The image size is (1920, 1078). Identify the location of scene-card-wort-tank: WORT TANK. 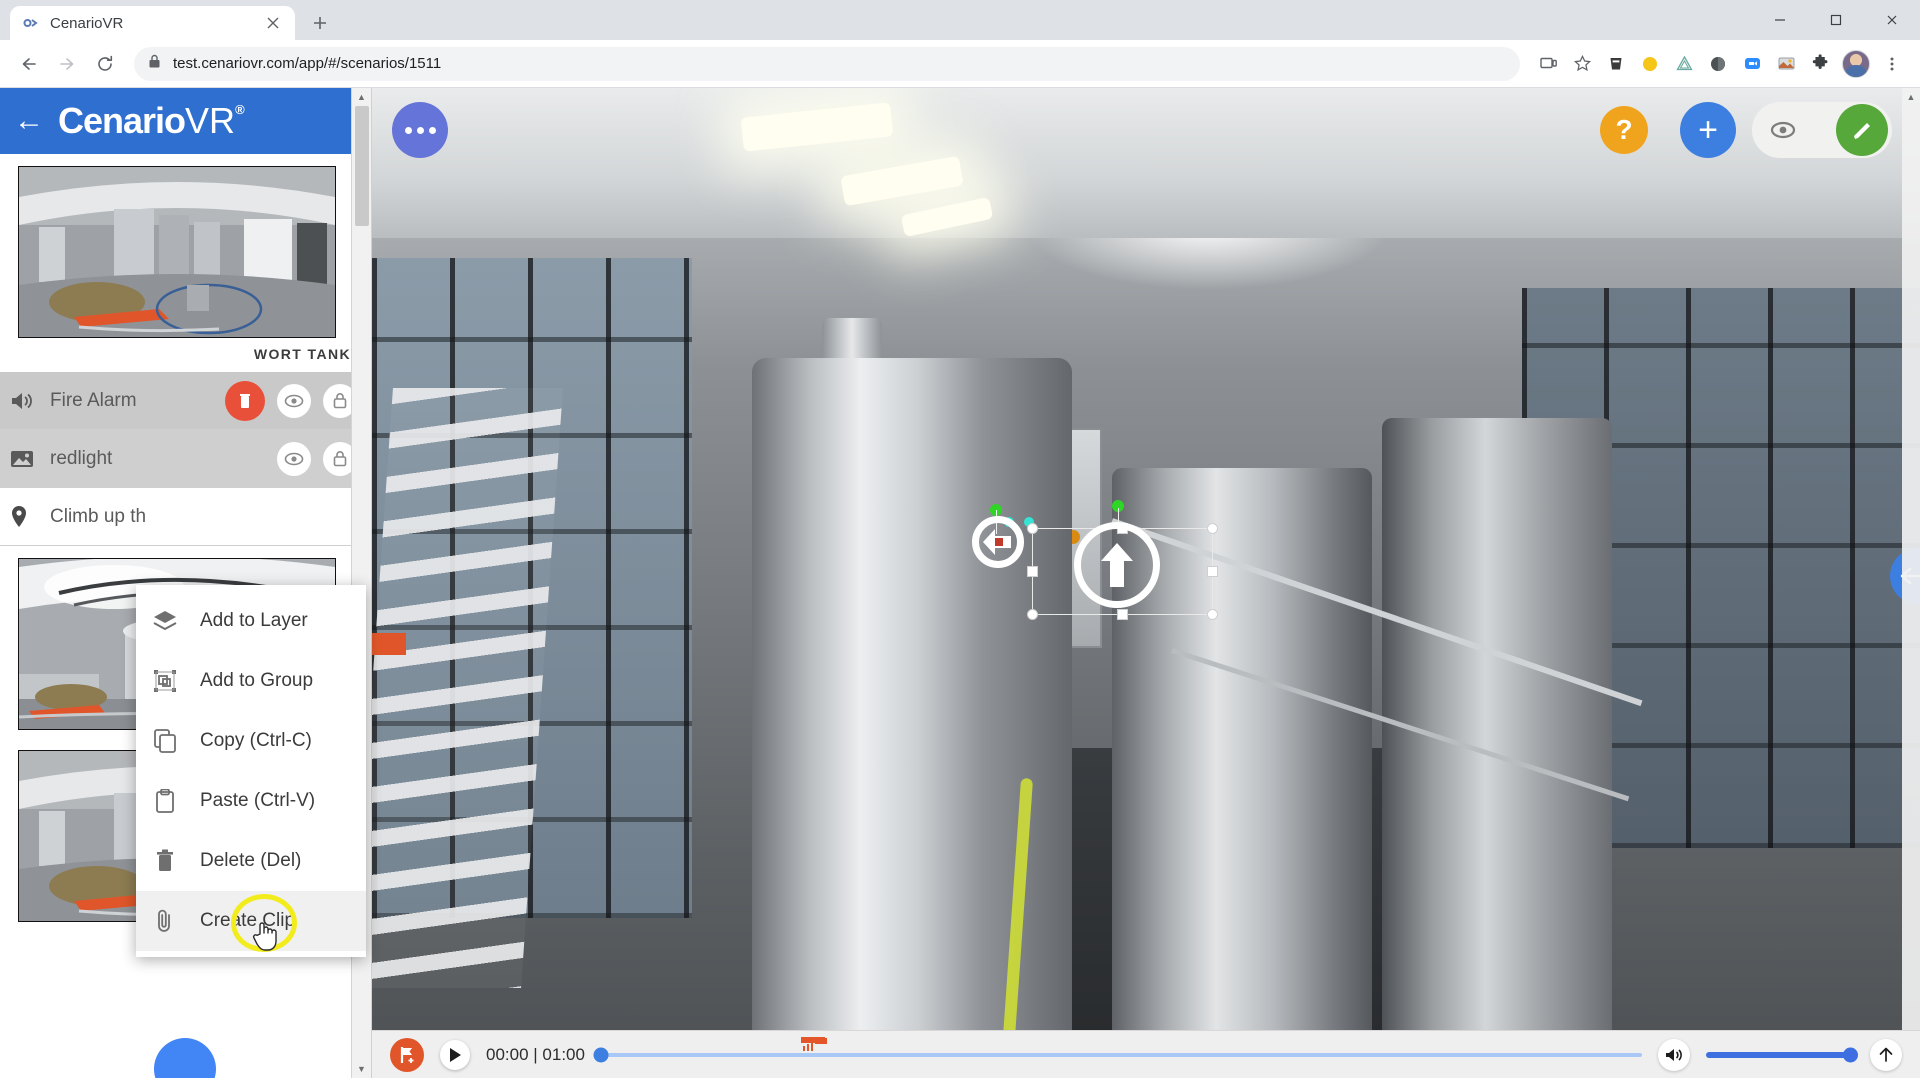
(185, 263).